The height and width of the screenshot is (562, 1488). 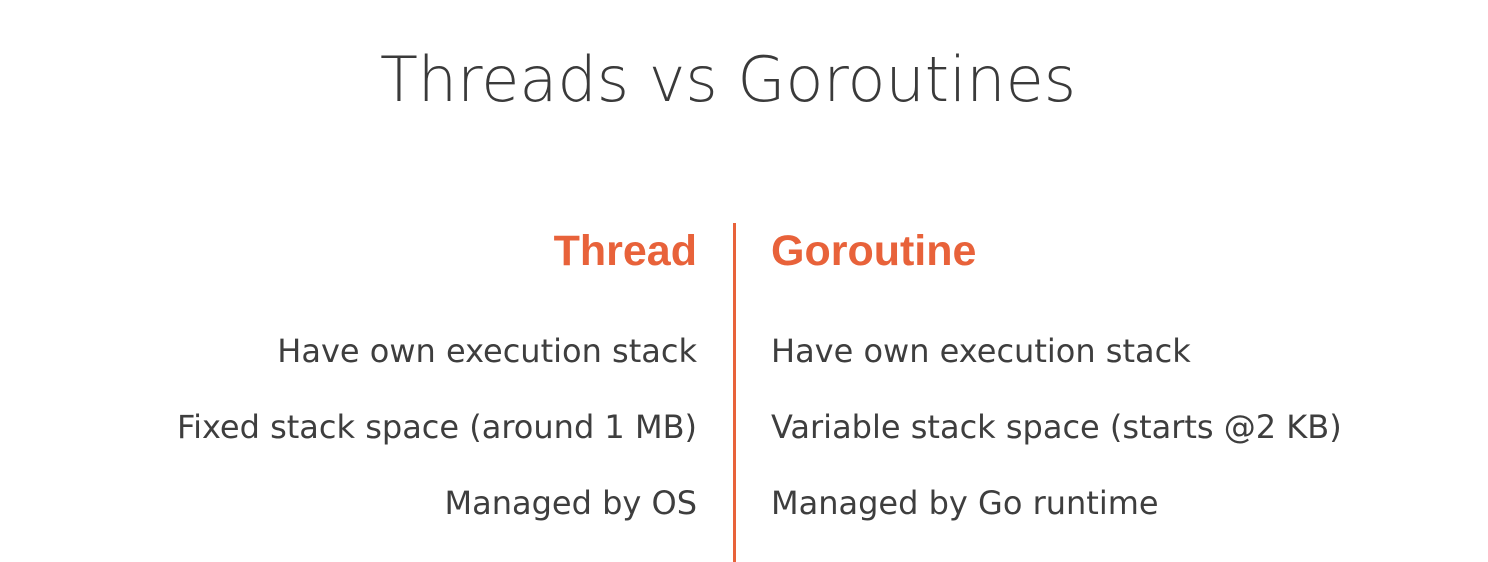 I want to click on column-divider, so click(x=734, y=392).